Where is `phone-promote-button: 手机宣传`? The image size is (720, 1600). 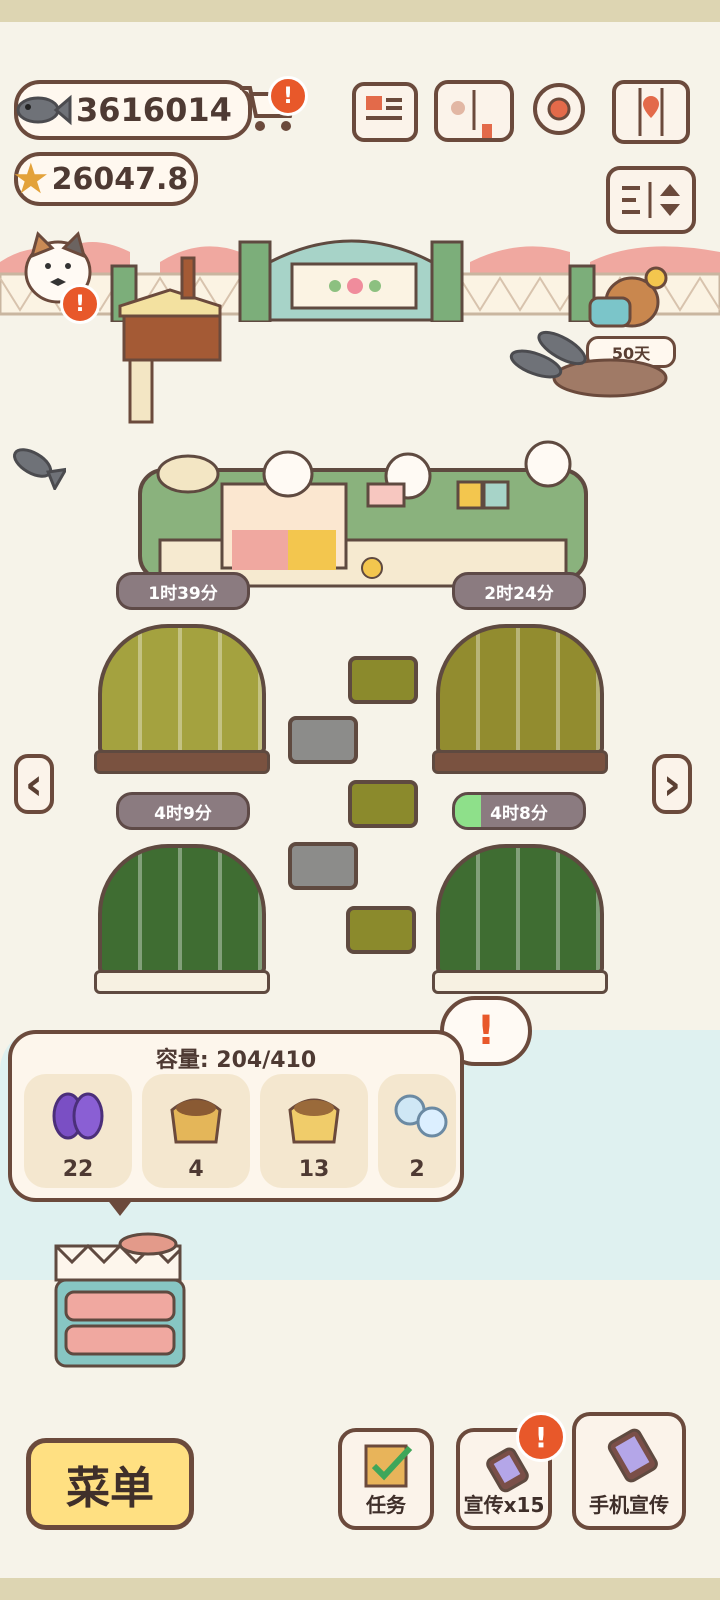 phone-promote-button: 手机宣传 is located at coordinates (629, 1471).